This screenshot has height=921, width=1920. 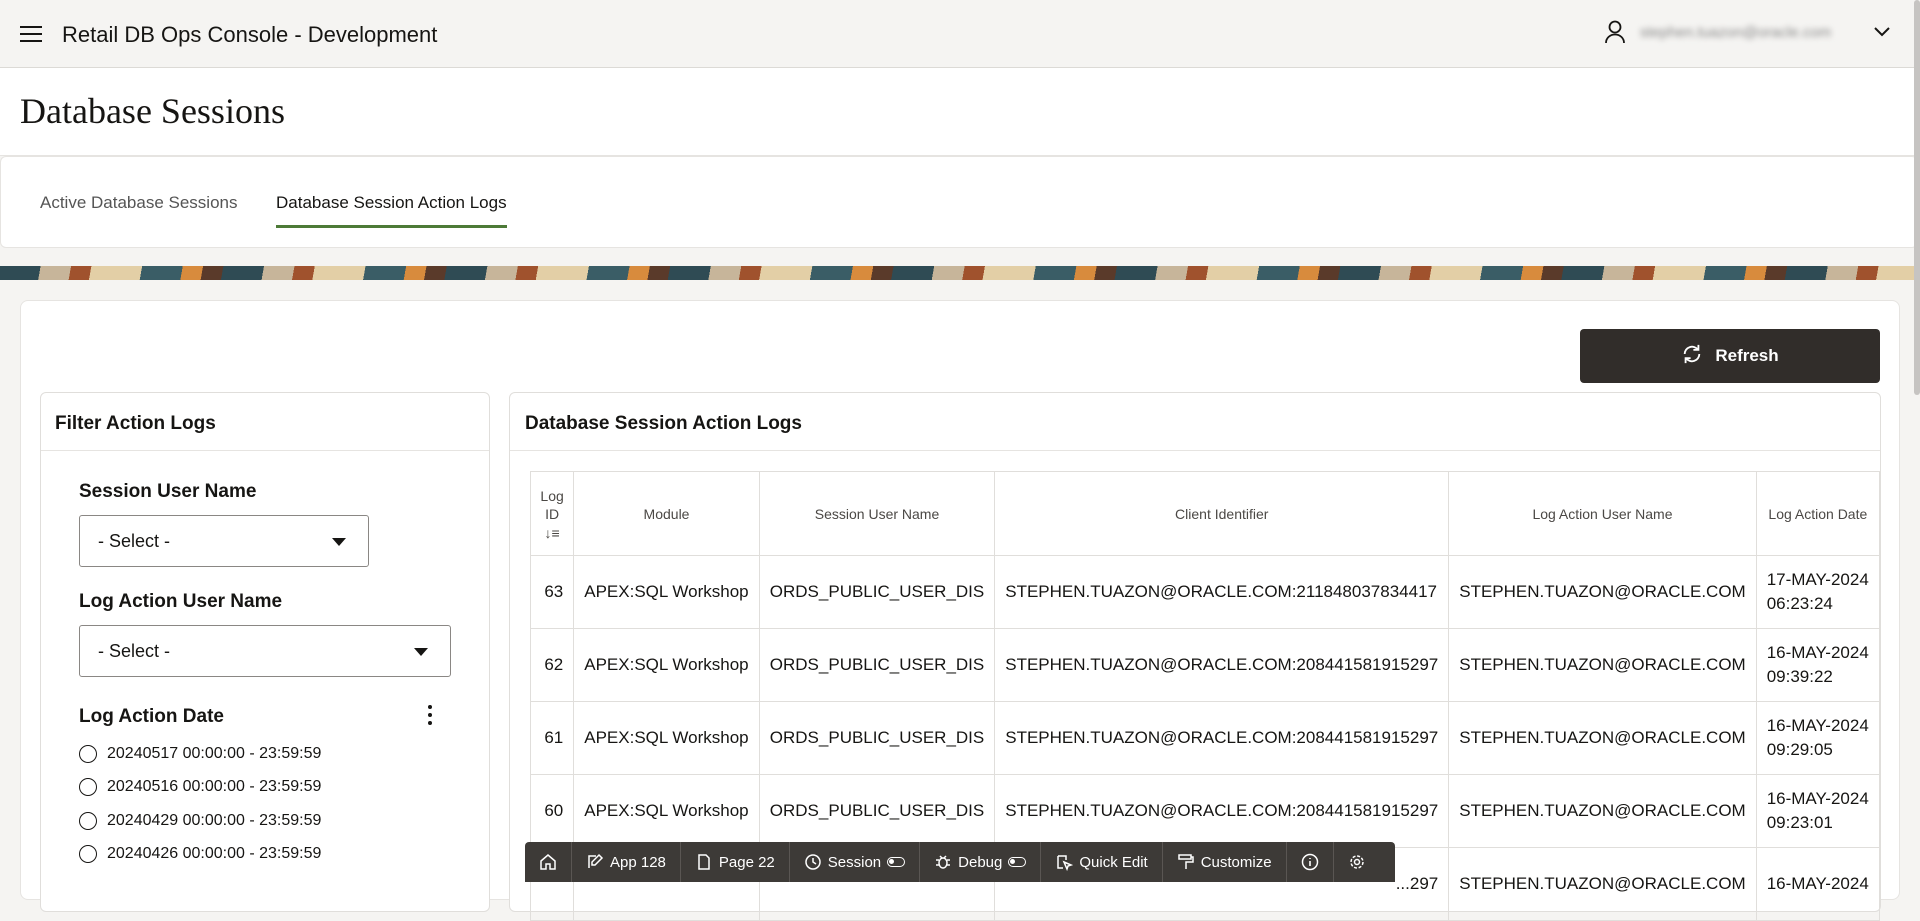 I want to click on report-heading: Database Session Action Logs, so click(x=1195, y=422).